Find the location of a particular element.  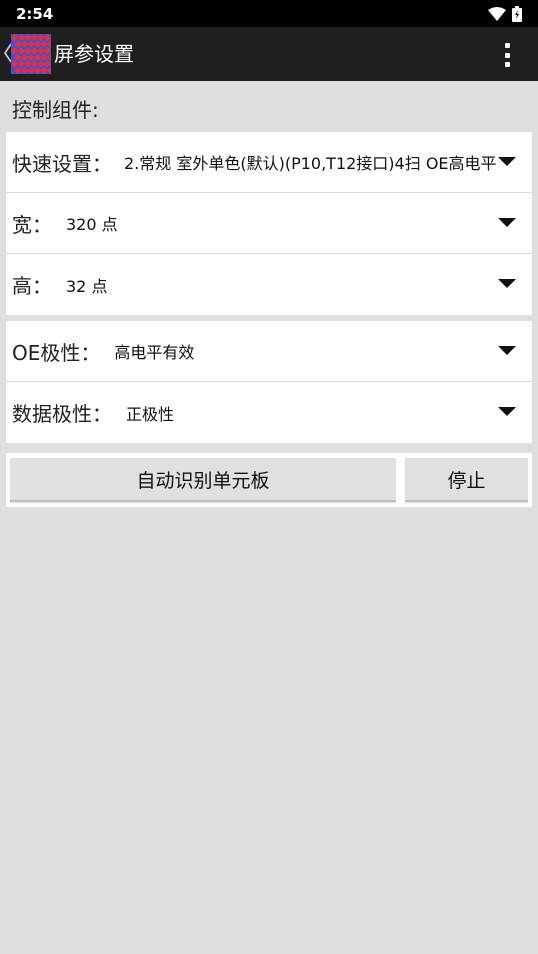

wifi-icon is located at coordinates (497, 13).